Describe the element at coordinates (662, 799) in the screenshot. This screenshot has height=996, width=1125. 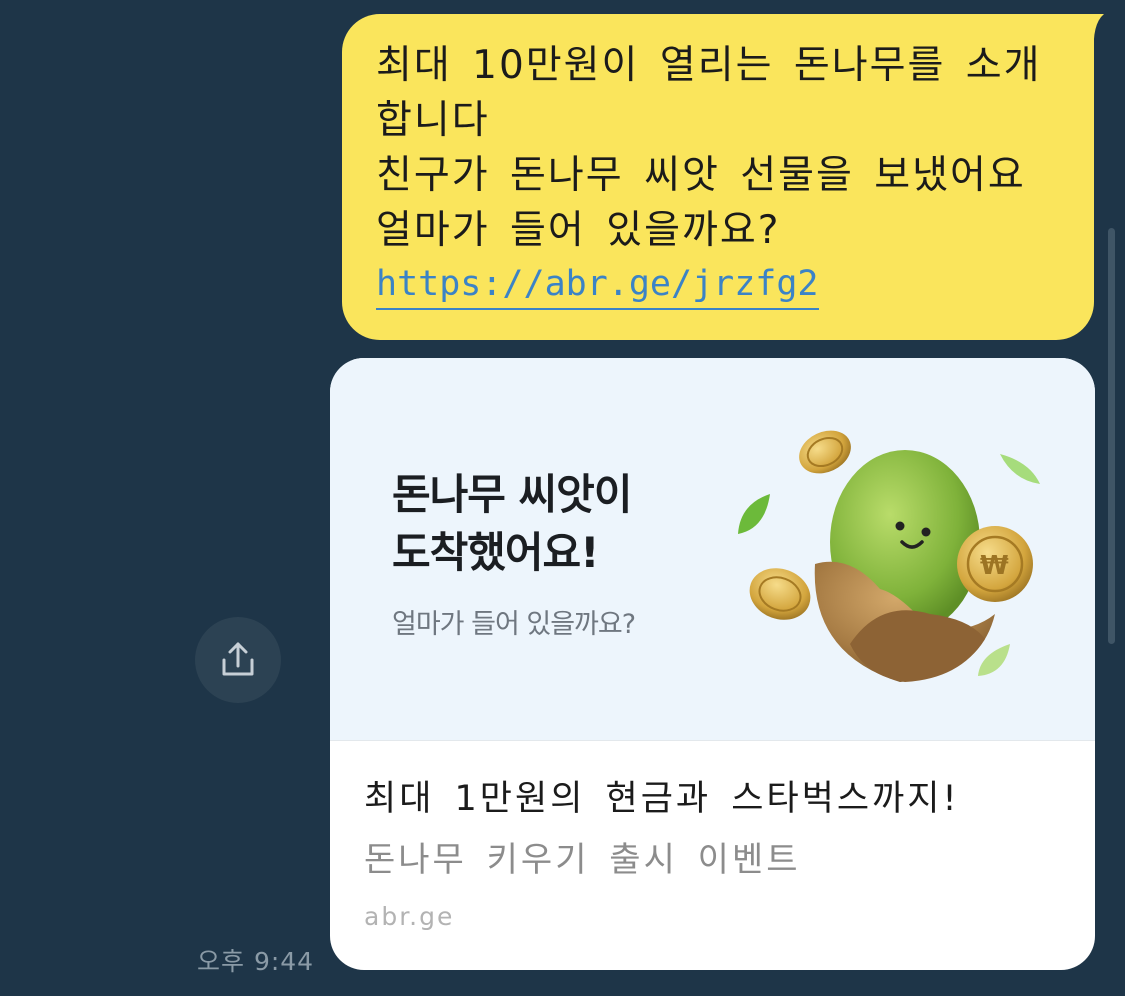
I see `preview-title: 최대 1만원의 현금과 스타벅스까지!` at that location.